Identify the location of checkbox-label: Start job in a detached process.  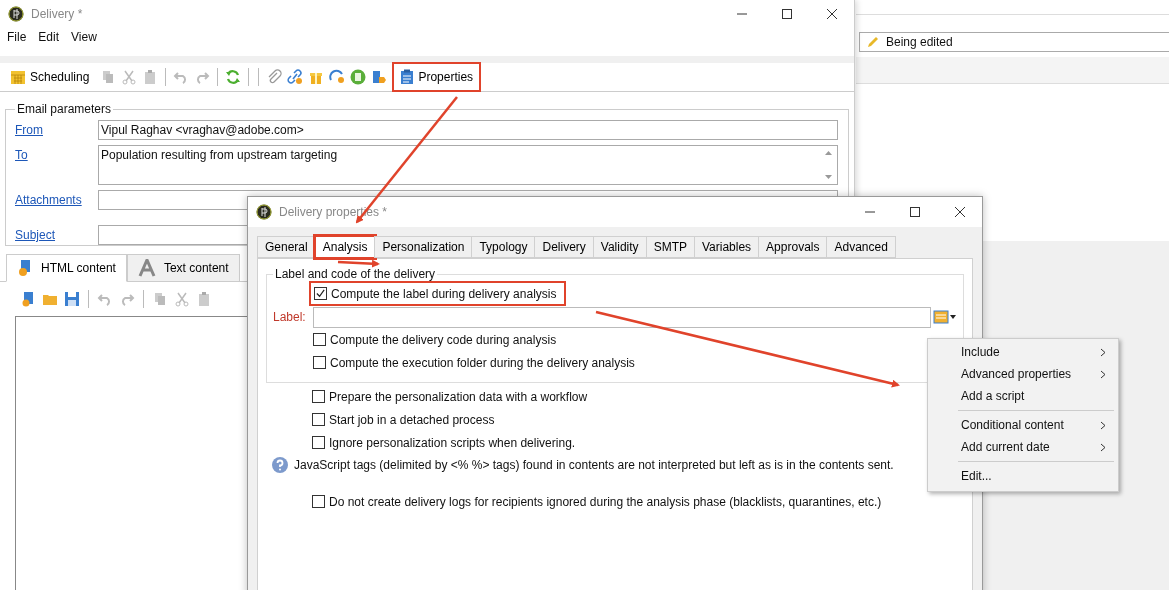
(412, 419).